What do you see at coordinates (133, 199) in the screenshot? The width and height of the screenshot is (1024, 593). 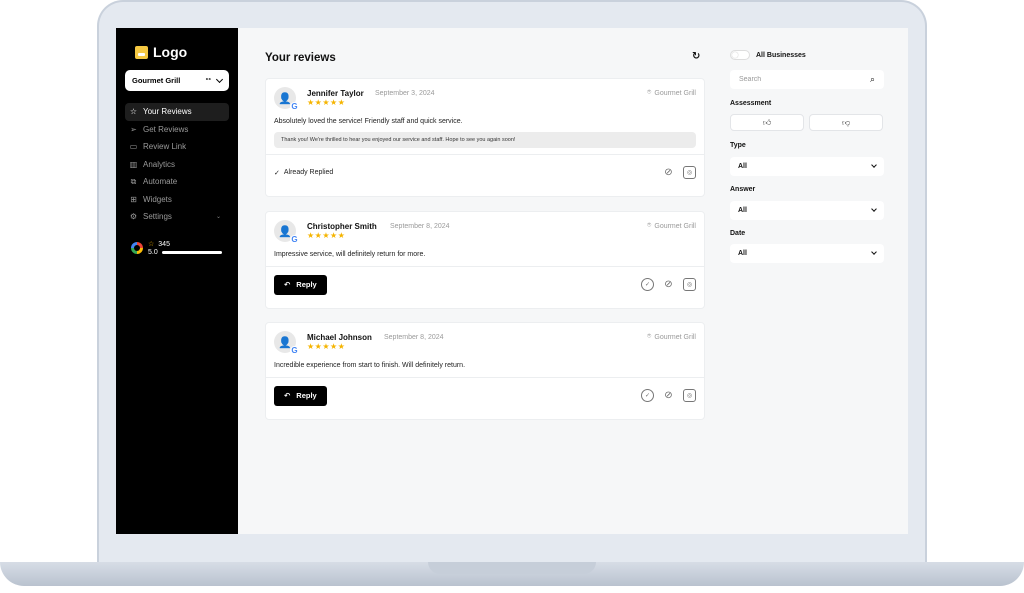 I see `grid-icon: ⊞` at bounding box center [133, 199].